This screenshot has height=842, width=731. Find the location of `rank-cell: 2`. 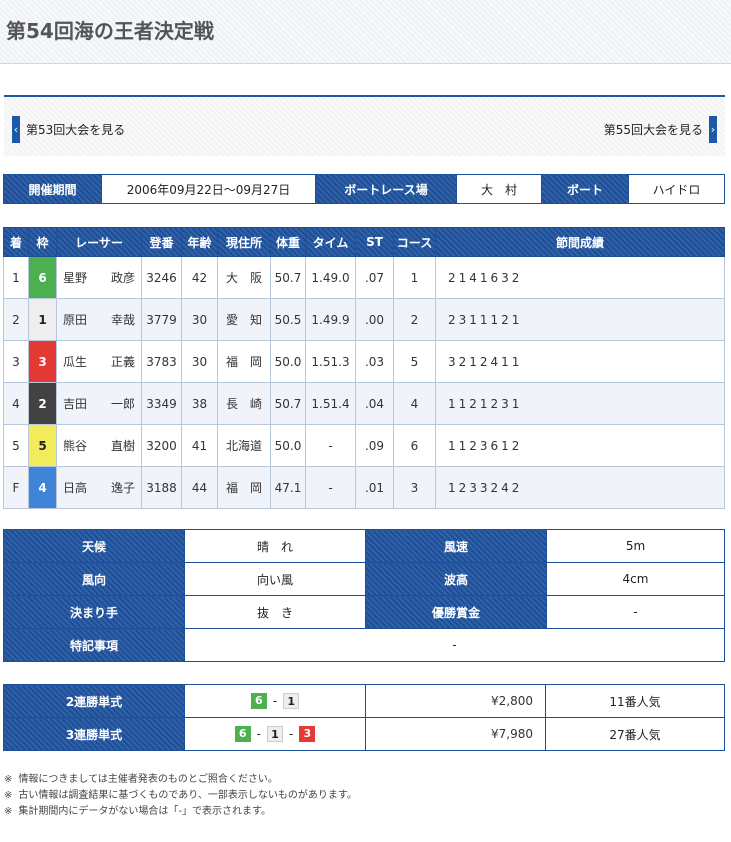

rank-cell: 2 is located at coordinates (16, 319).